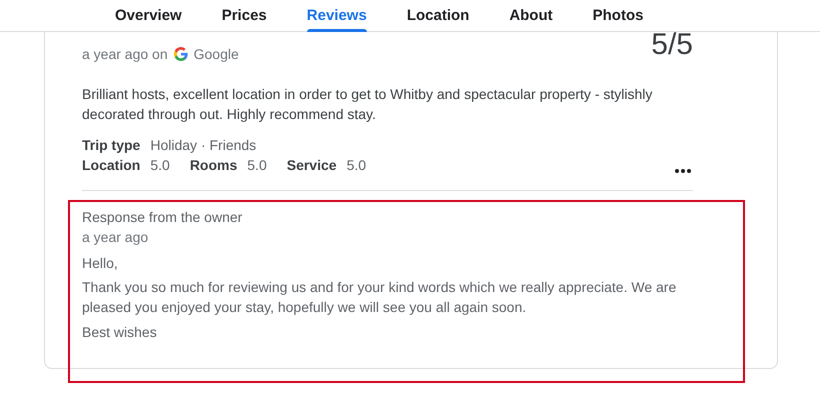  What do you see at coordinates (311, 165) in the screenshot?
I see `score-label: Service` at bounding box center [311, 165].